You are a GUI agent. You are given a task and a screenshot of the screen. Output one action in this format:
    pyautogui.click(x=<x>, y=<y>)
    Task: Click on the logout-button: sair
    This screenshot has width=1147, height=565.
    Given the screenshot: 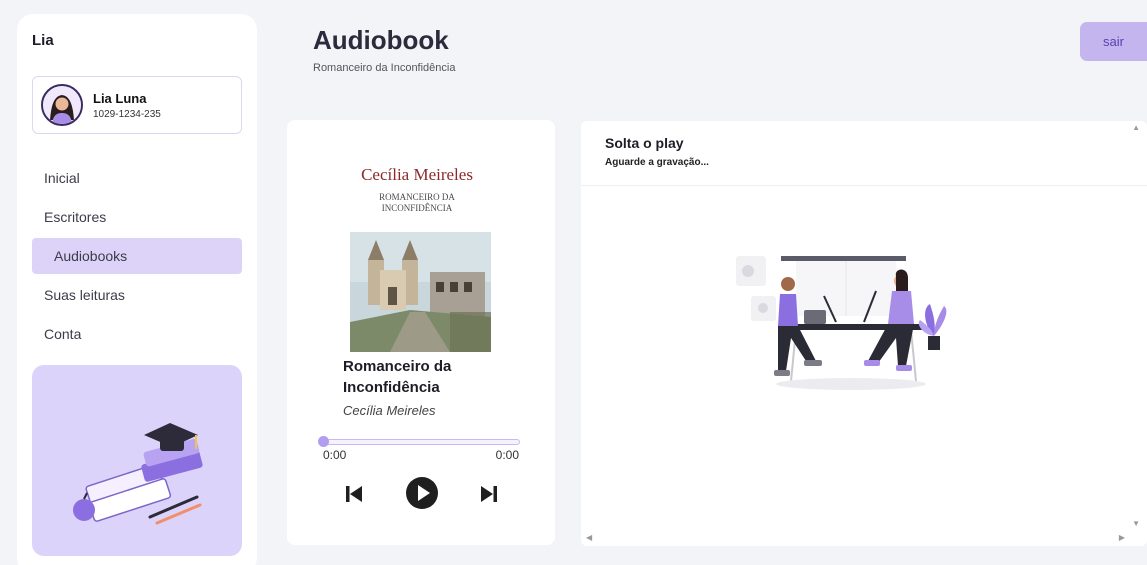 What is the action you would take?
    pyautogui.click(x=1113, y=41)
    